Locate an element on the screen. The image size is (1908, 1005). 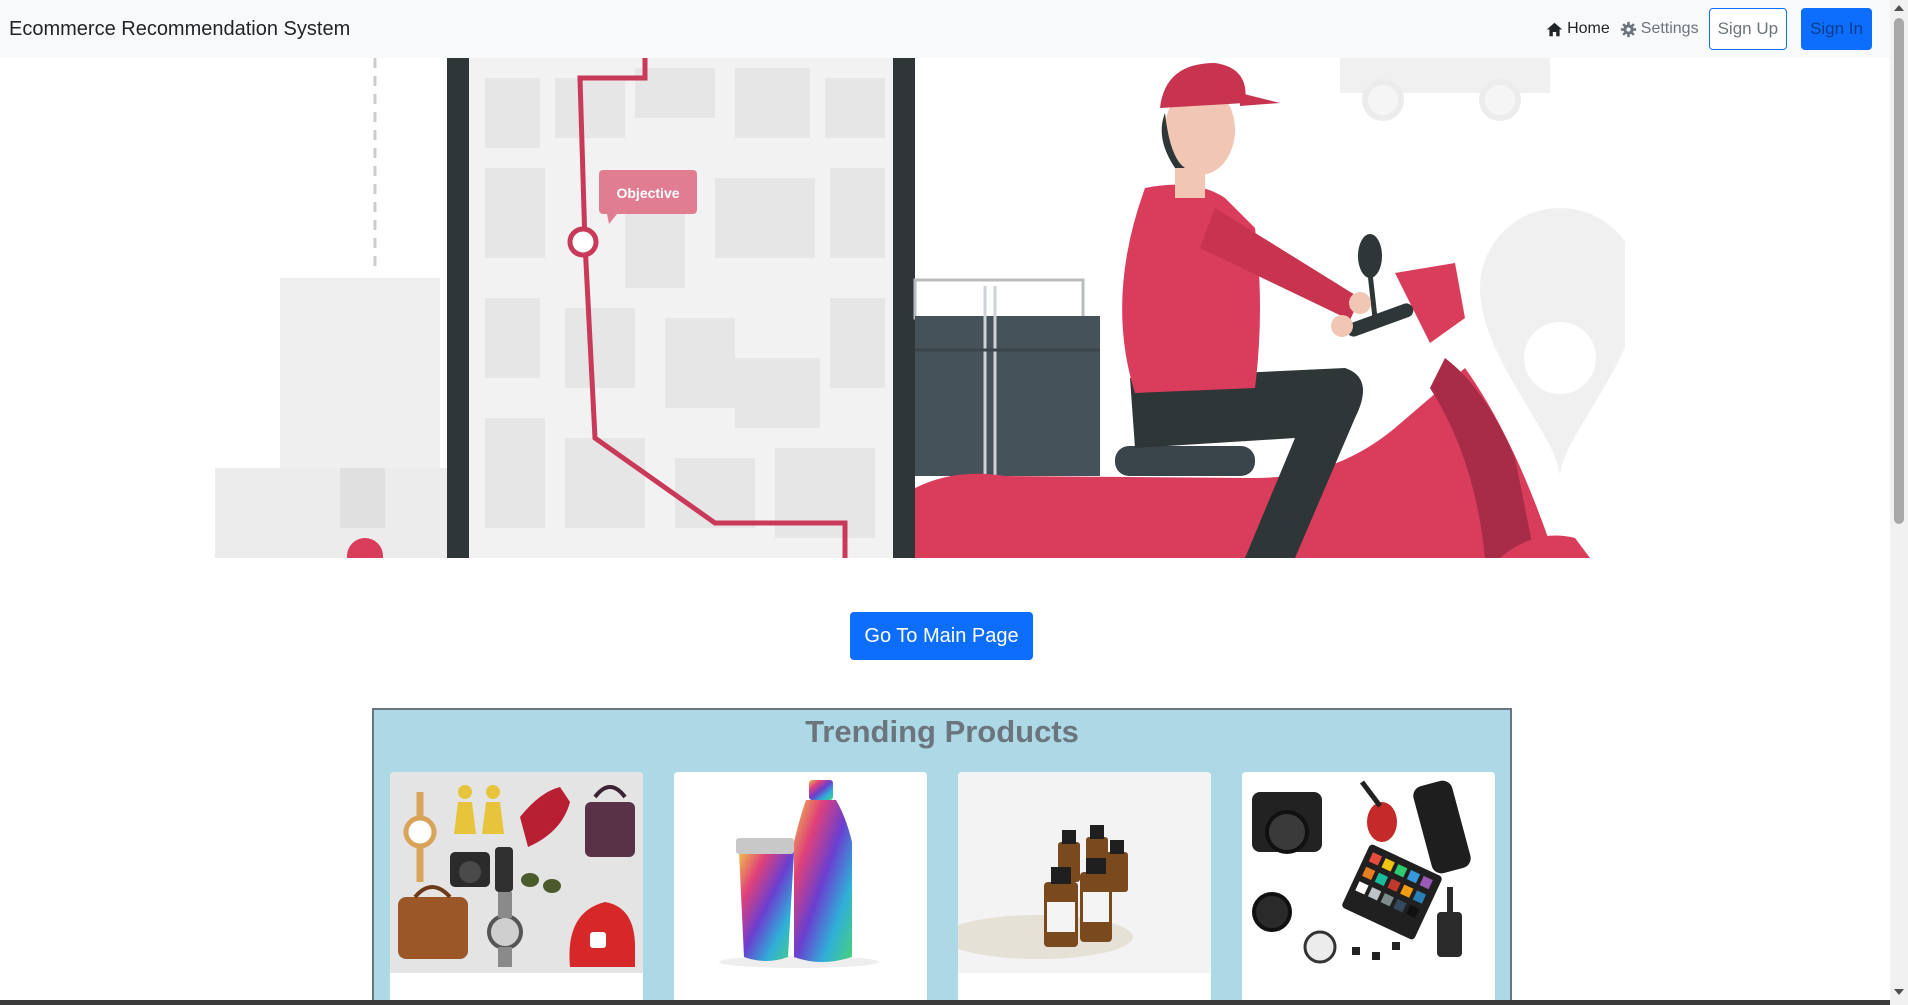
go-to-main-page-button: Go To Main Page is located at coordinates (941, 636).